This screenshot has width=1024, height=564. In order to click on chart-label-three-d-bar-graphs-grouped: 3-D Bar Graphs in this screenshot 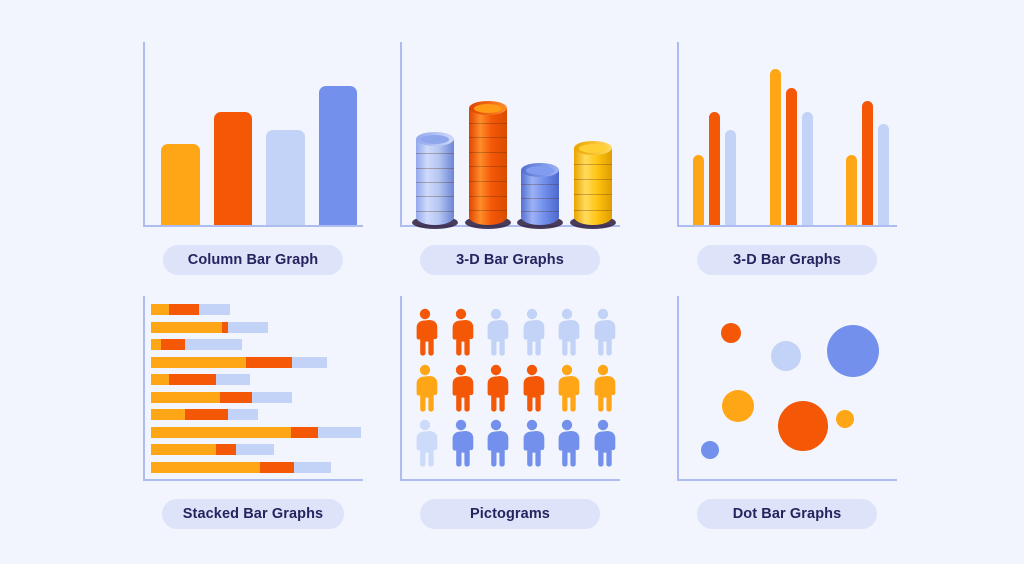, I will do `click(787, 260)`.